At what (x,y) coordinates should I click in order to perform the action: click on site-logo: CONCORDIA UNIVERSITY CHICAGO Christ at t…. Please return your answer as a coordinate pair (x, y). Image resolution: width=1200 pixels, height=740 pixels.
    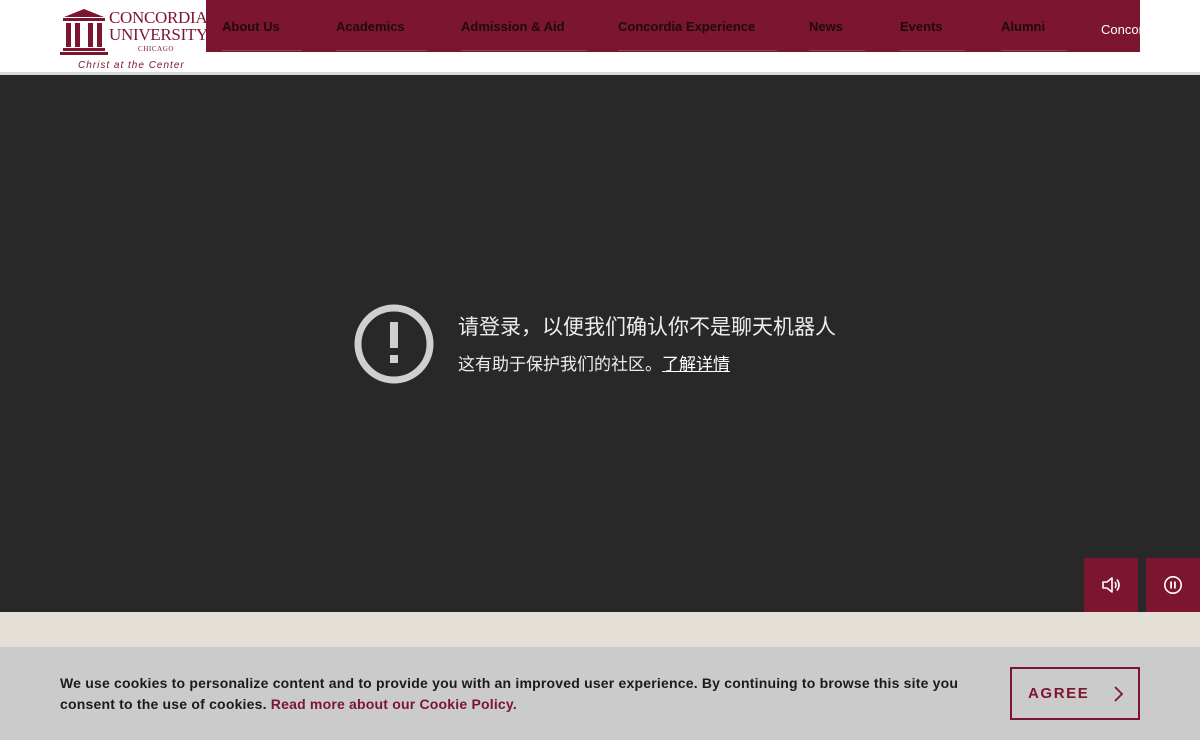
    Looking at the image, I should click on (134, 39).